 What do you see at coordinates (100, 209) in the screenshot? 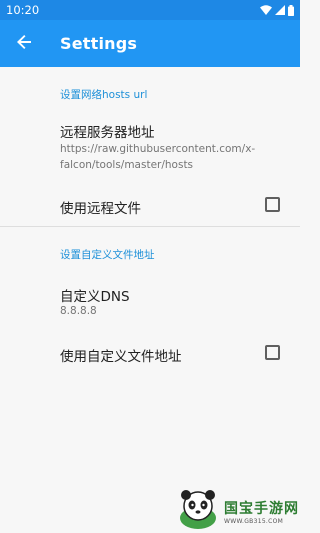
I see `use-remote-title: 使用远程文件` at bounding box center [100, 209].